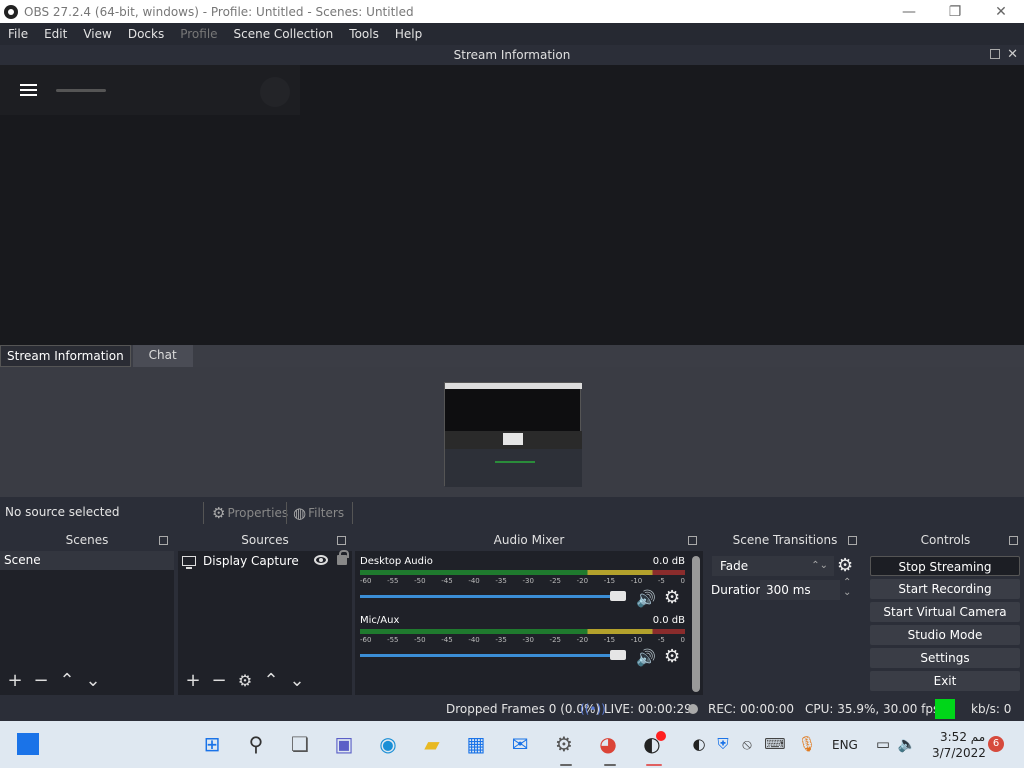  I want to click on remove-scene-icon: −, so click(41, 680).